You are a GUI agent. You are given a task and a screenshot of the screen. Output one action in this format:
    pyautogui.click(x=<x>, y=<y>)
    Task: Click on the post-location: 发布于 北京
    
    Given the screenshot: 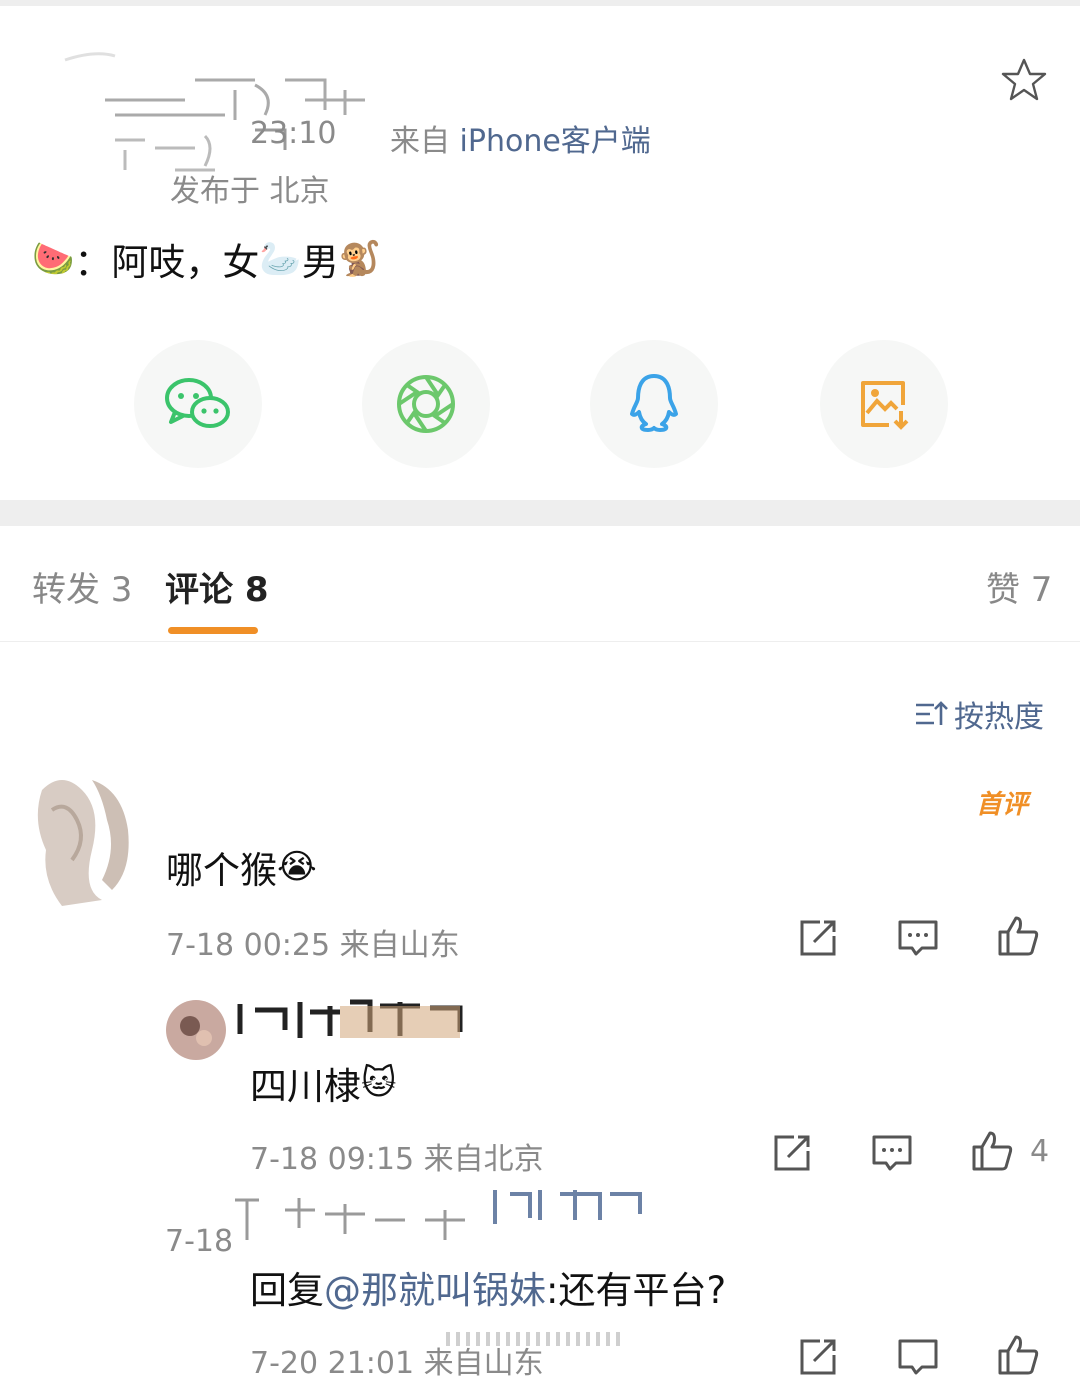 What is the action you would take?
    pyautogui.click(x=250, y=191)
    